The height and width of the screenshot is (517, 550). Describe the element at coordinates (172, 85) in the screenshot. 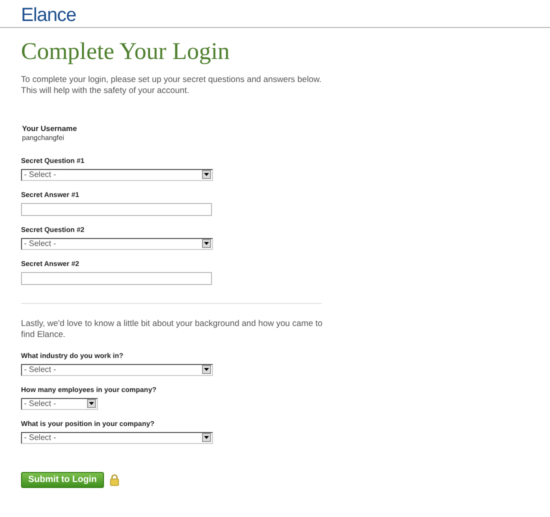

I see `intro-text: To complete your login, please set up your secret questions and answers below. This will help with the safety of your account.` at that location.